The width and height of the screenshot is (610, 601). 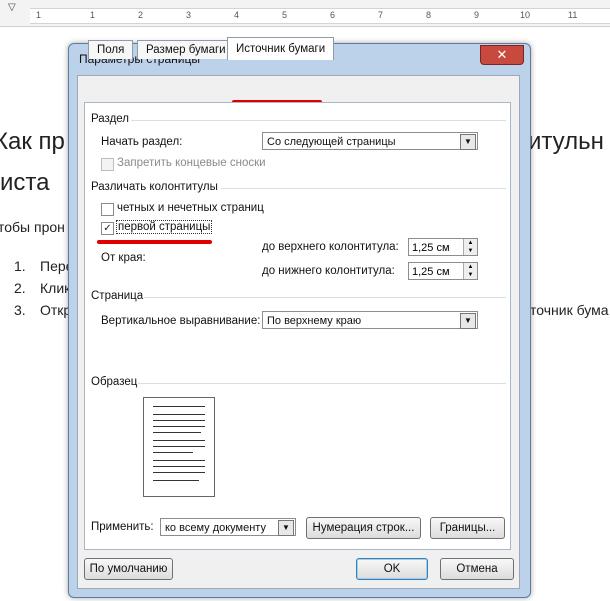 I want to click on doc-heading-left: Как пр, so click(x=32, y=141).